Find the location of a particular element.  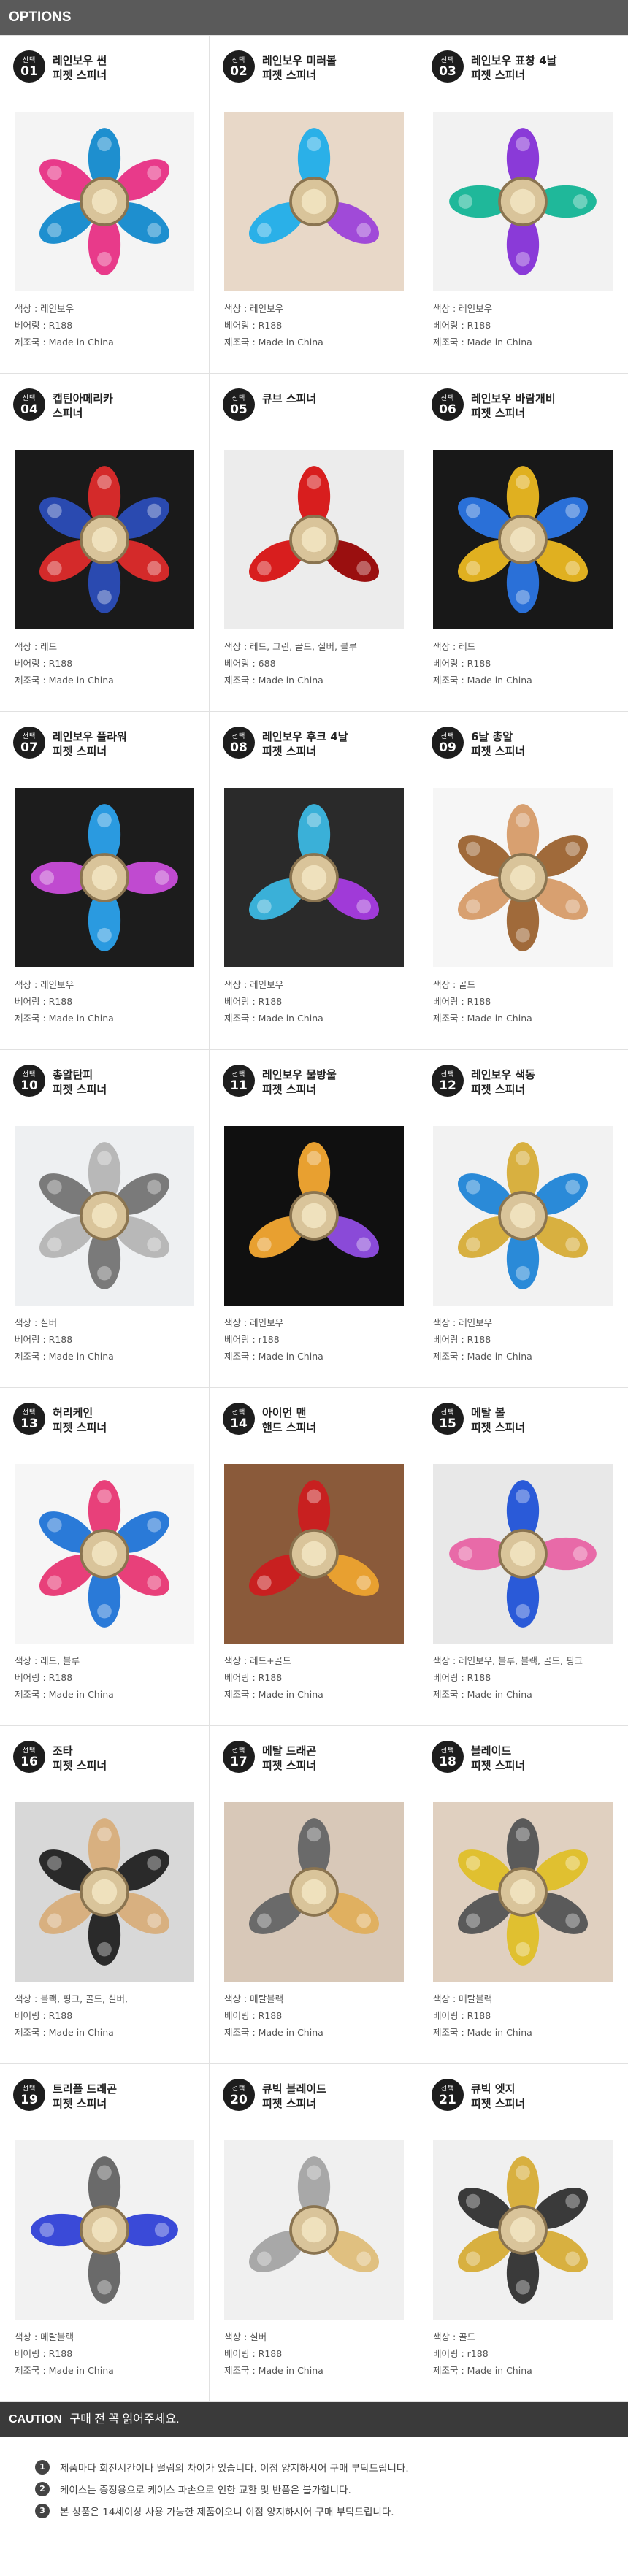

spec-color: 색상 : 레드 is located at coordinates (454, 646).